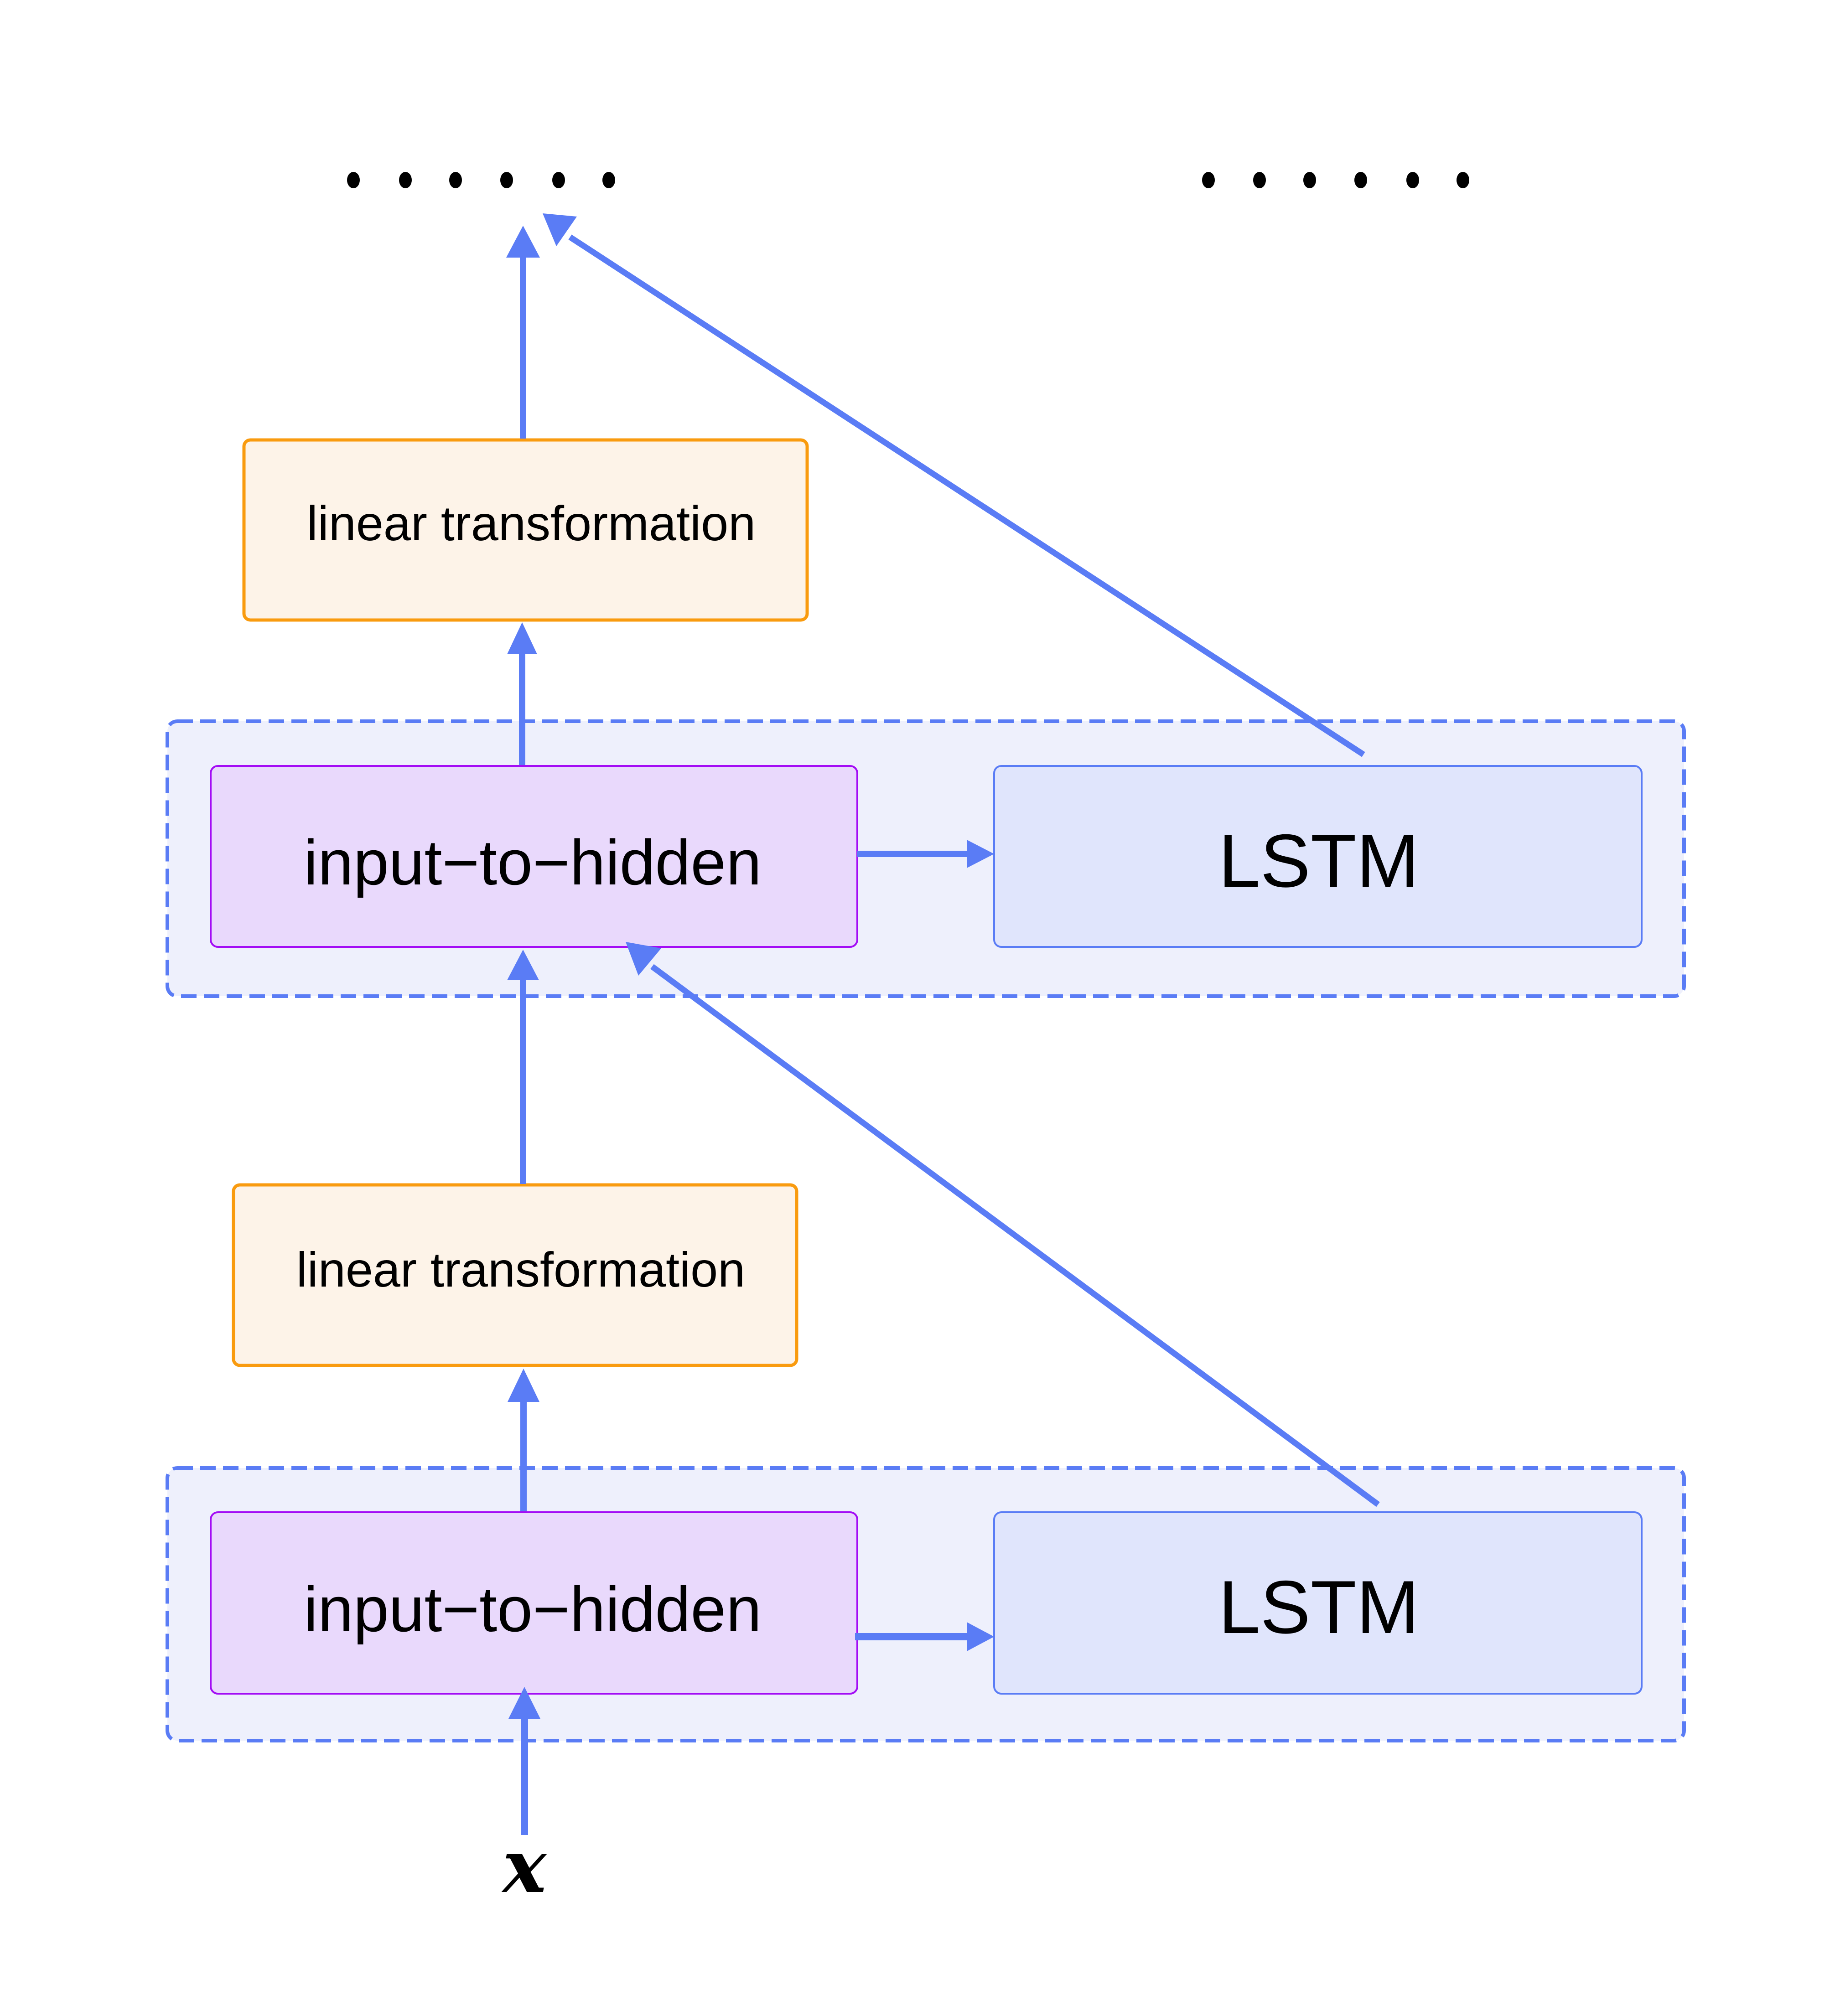  I want to click on ellipsis-right, so click(1335, 180).